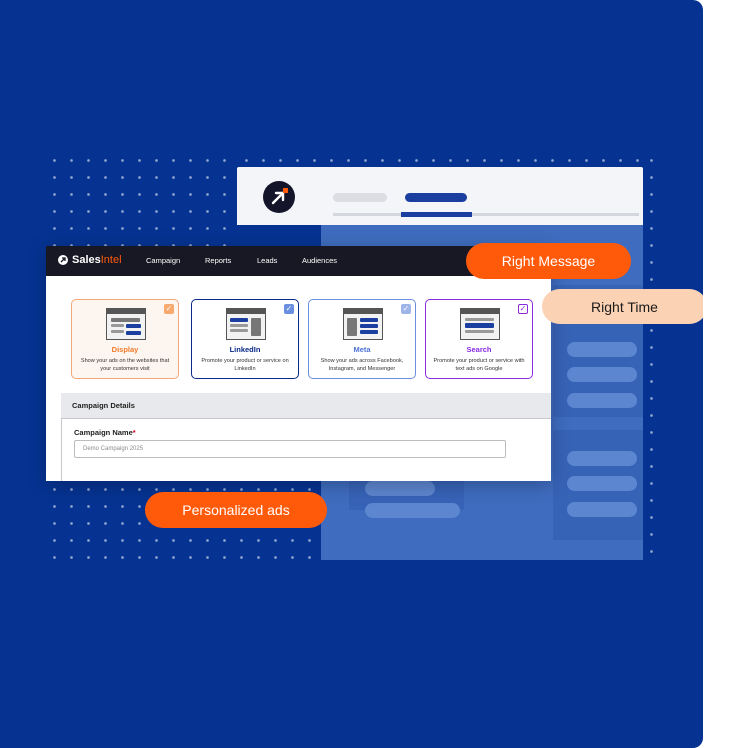 This screenshot has height=748, width=740. I want to click on campaign-name-label: Campaign Name*, so click(105, 432).